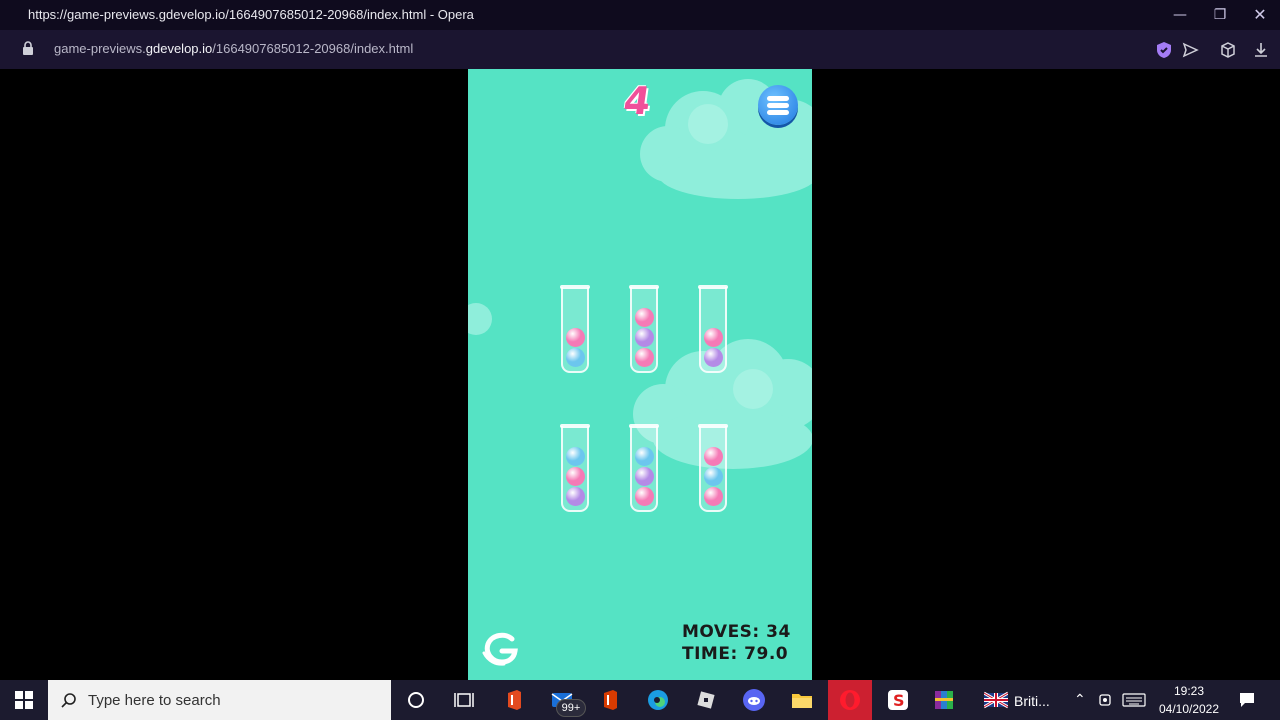 The image size is (1280, 720). What do you see at coordinates (735, 654) in the screenshot?
I see `time-counter: TIME: 79.0` at bounding box center [735, 654].